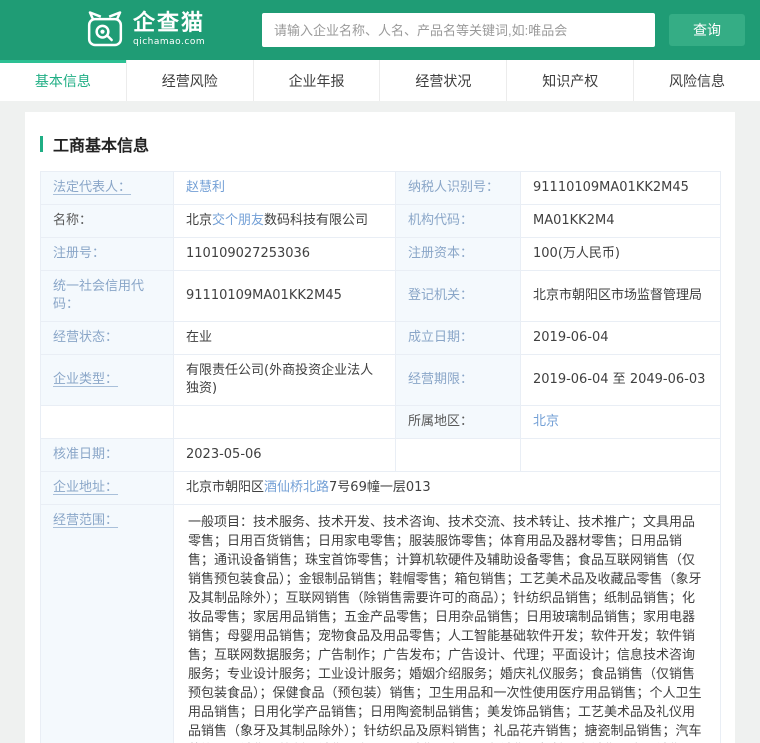 This screenshot has height=743, width=760. Describe the element at coordinates (569, 80) in the screenshot. I see `tab-intellectual-property: 知识产权` at that location.